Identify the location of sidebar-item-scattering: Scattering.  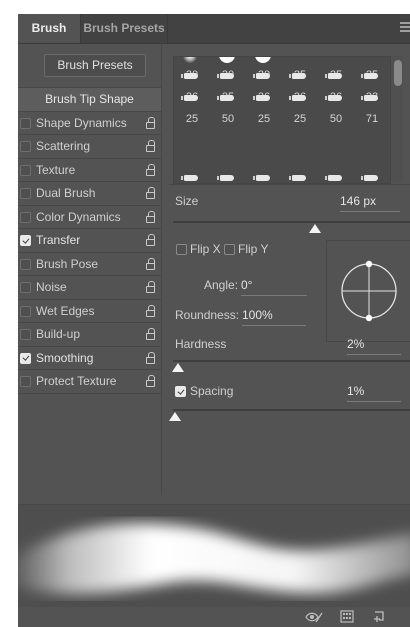
(89, 147).